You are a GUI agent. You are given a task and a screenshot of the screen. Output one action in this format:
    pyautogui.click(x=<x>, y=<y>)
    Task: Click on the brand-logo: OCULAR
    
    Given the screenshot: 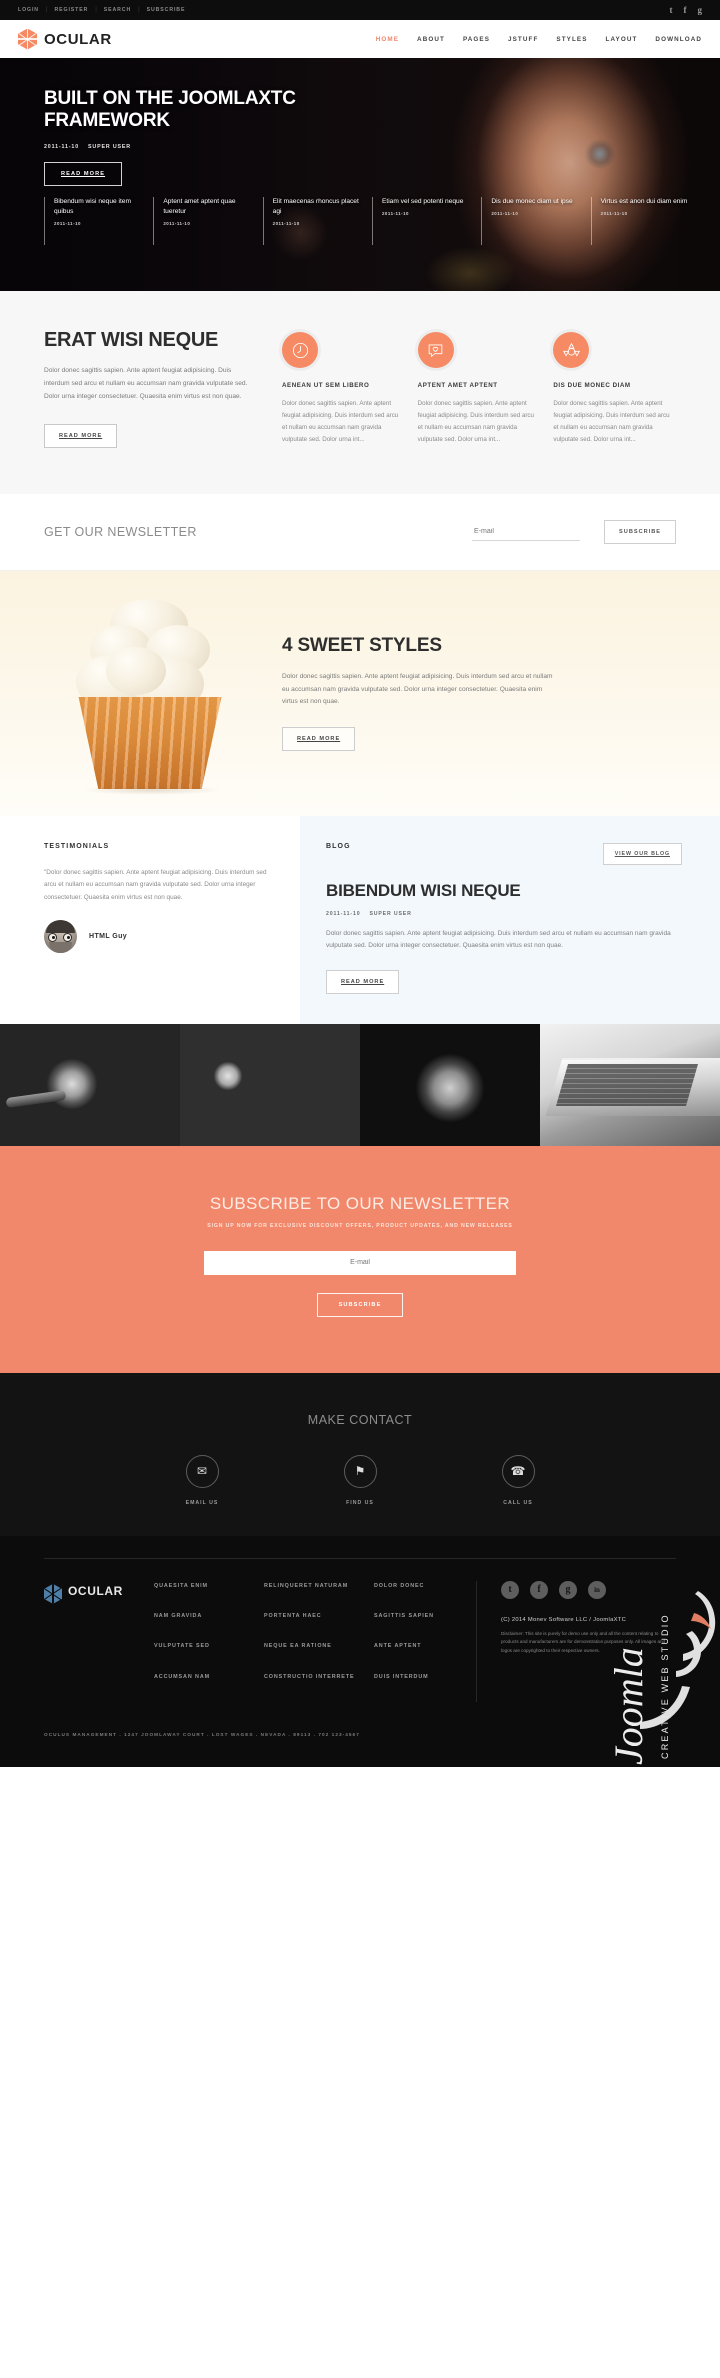 What is the action you would take?
    pyautogui.click(x=65, y=39)
    